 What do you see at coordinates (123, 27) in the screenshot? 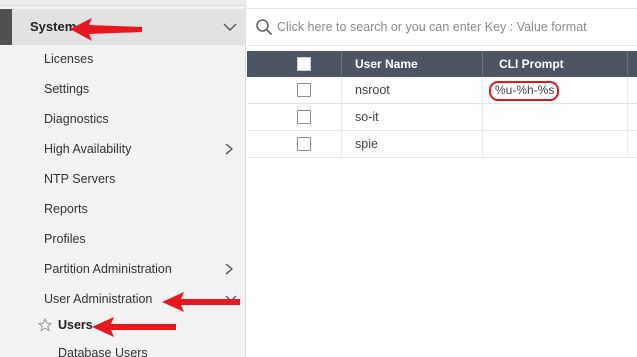
I see `sidebar-section-system: System` at bounding box center [123, 27].